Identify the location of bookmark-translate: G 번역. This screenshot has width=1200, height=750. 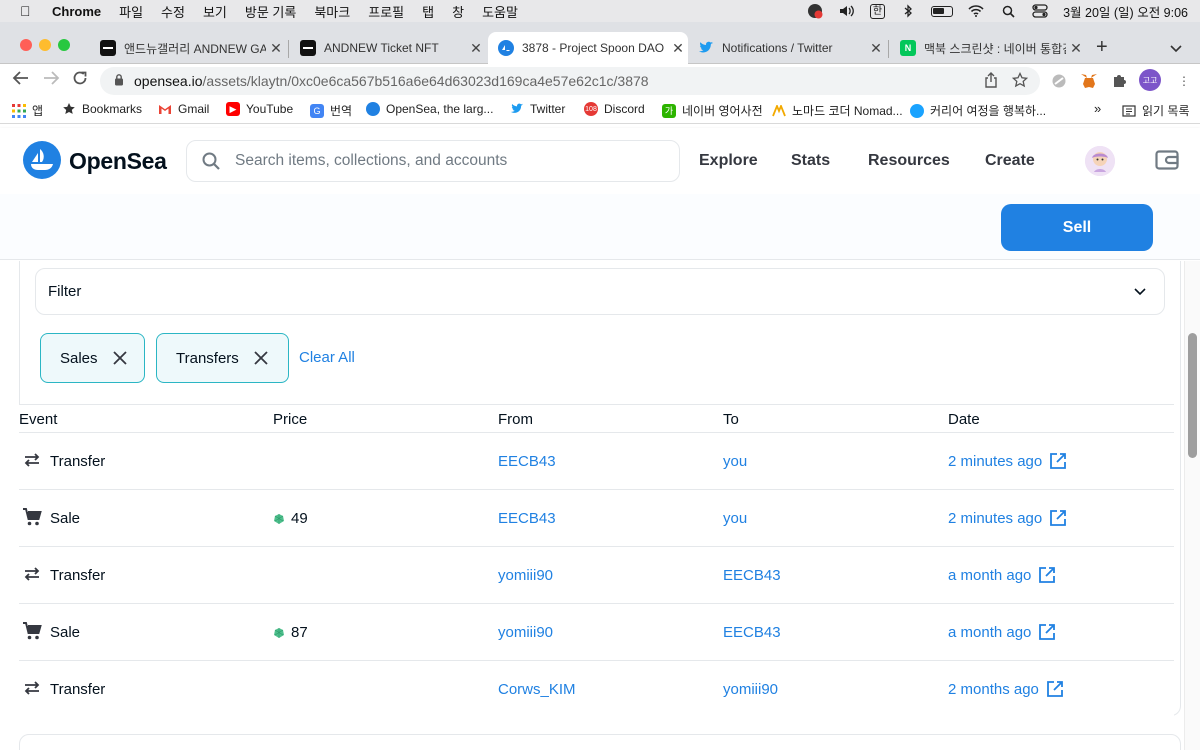
(331, 110).